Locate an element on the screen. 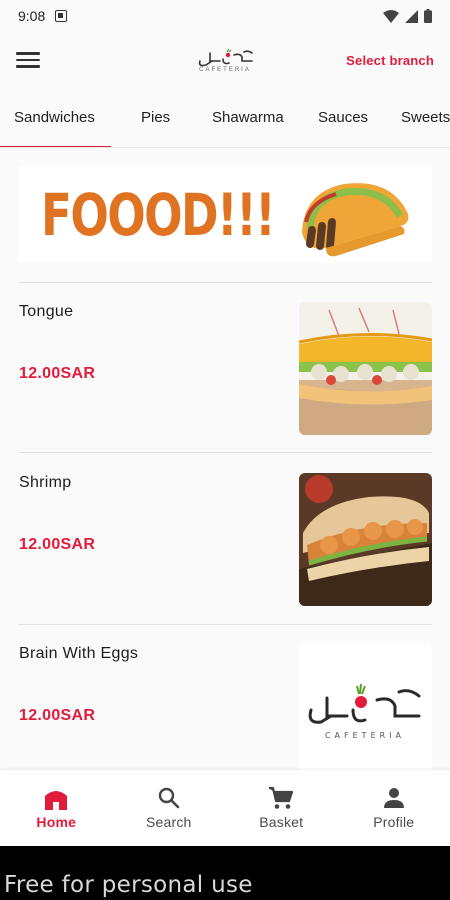 The height and width of the screenshot is (900, 450). brand-logo-image: CAFETERIA is located at coordinates (365, 707).